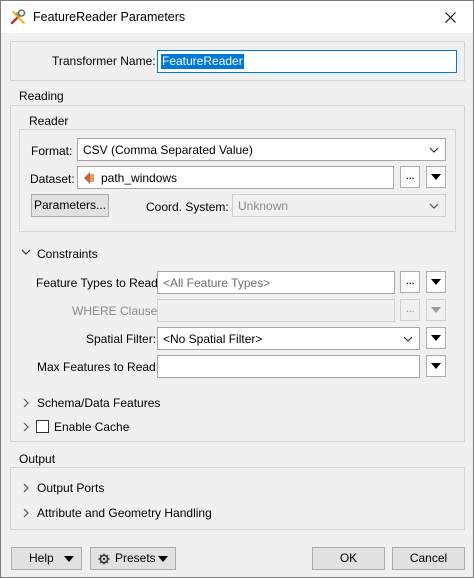 This screenshot has height=578, width=474. I want to click on dataset-value: path_windows, so click(139, 178).